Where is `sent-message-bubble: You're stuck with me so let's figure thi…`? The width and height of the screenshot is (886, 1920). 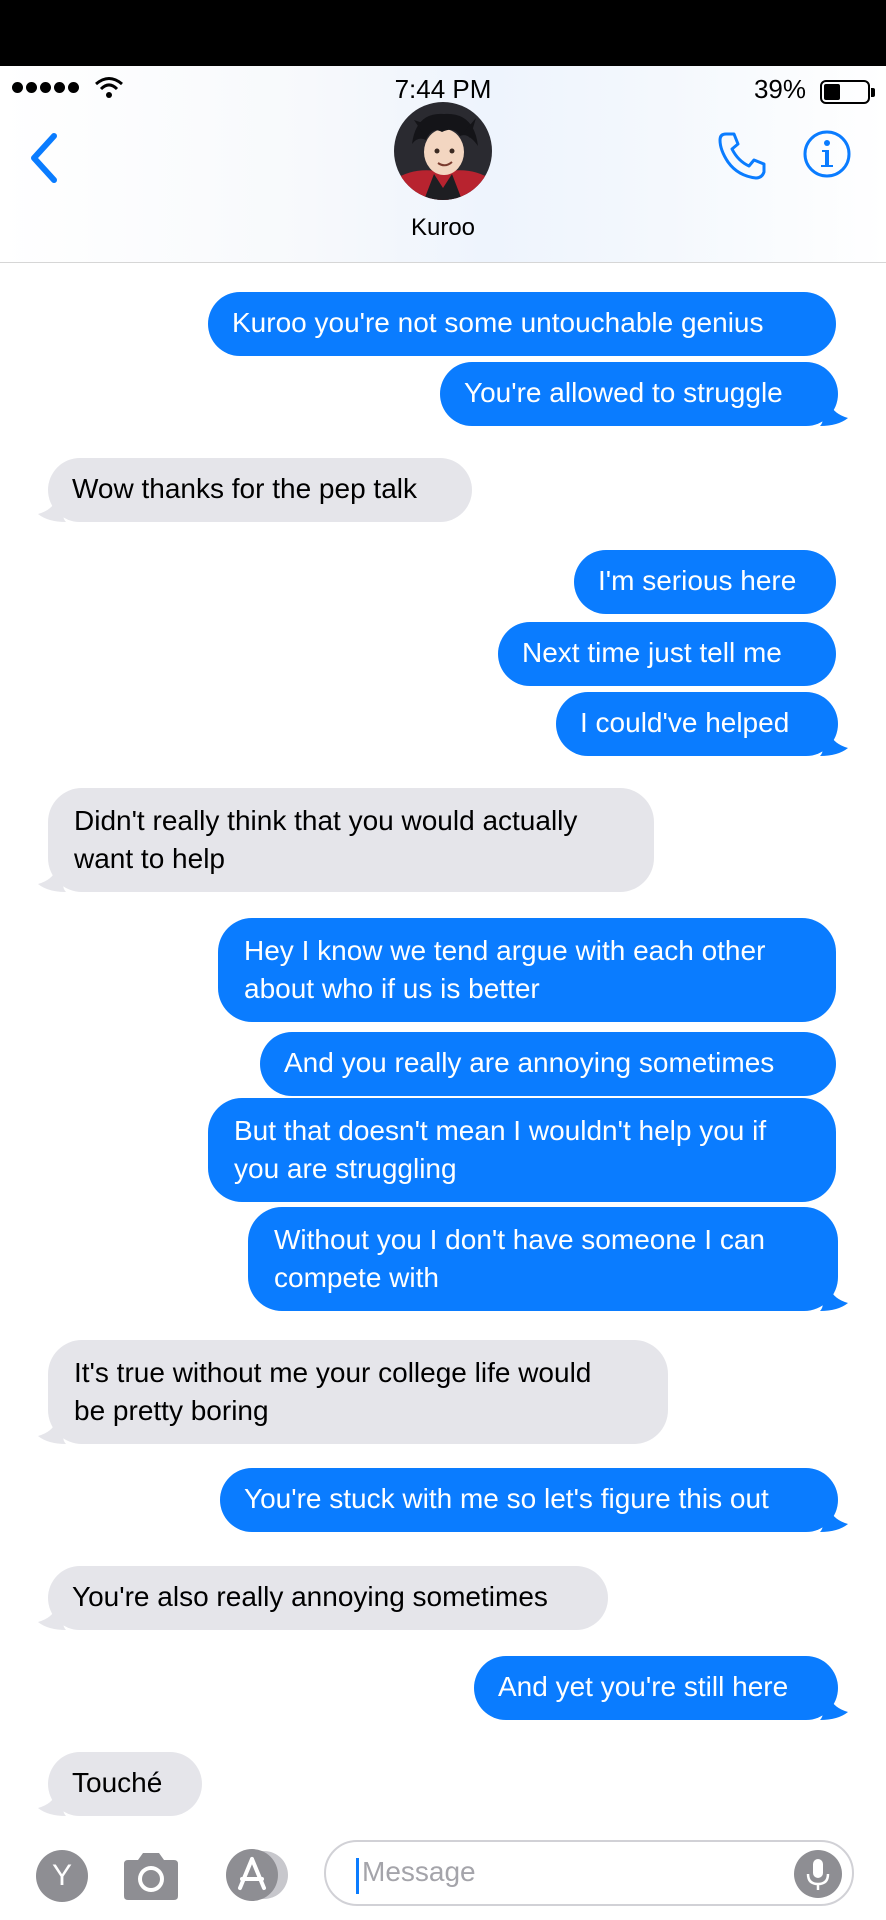 sent-message-bubble: You're stuck with me so let's figure thi… is located at coordinates (534, 1500).